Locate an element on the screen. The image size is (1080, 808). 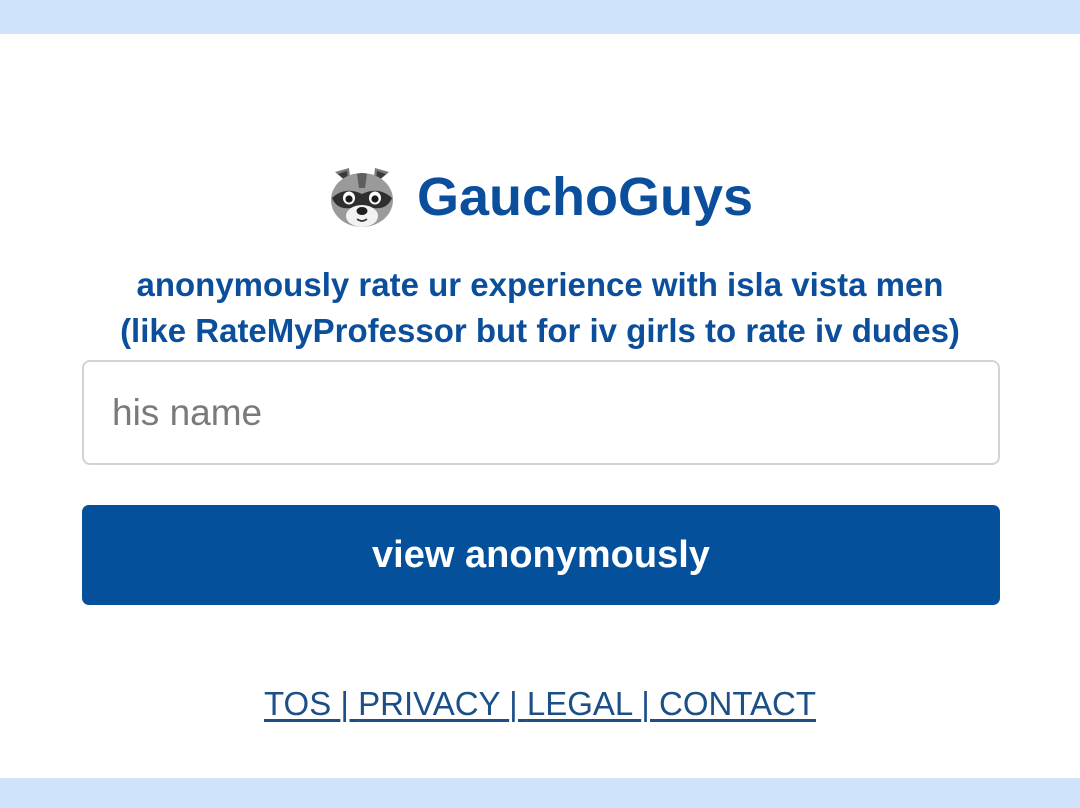
raccoon-icon is located at coordinates (361, 197).